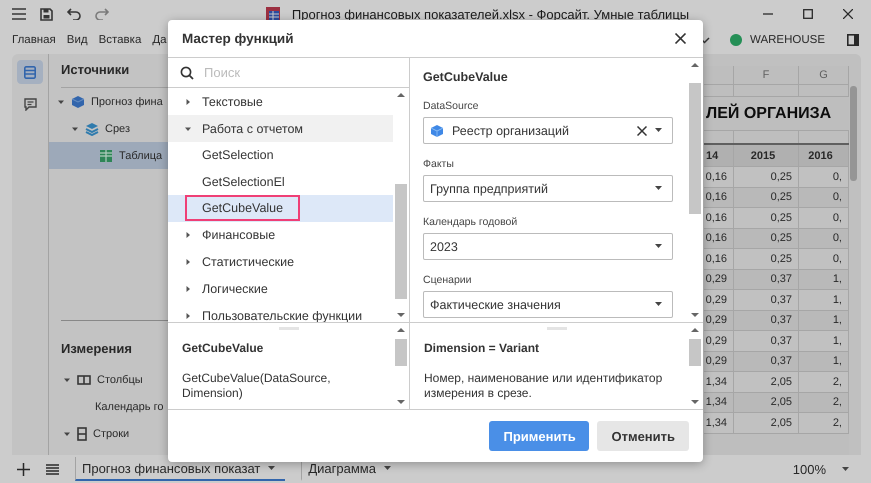  What do you see at coordinates (451, 106) in the screenshot?
I see `field-label: DataSource` at bounding box center [451, 106].